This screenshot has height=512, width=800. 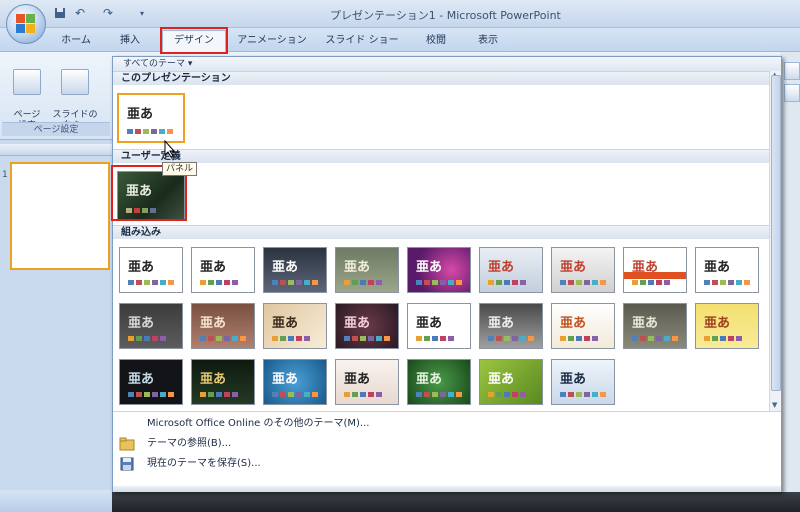 I want to click on theme-thumbnail-custom: 亜あ, so click(x=151, y=196).